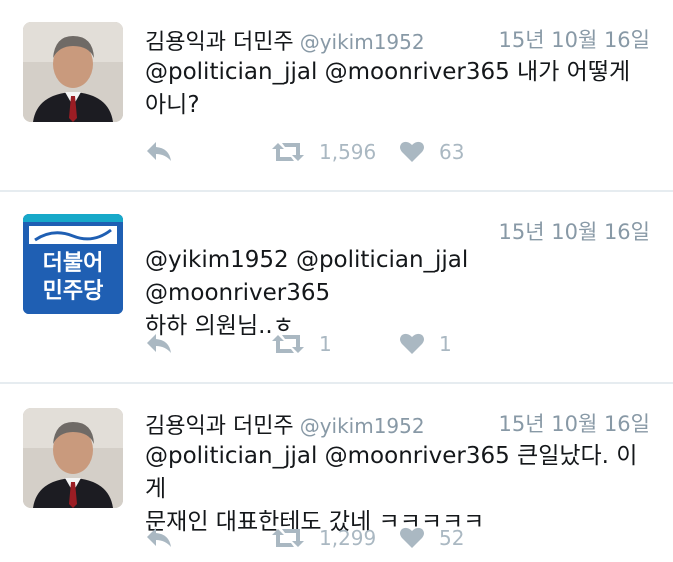  What do you see at coordinates (348, 152) in the screenshot?
I see `retweet-count: 1,596` at bounding box center [348, 152].